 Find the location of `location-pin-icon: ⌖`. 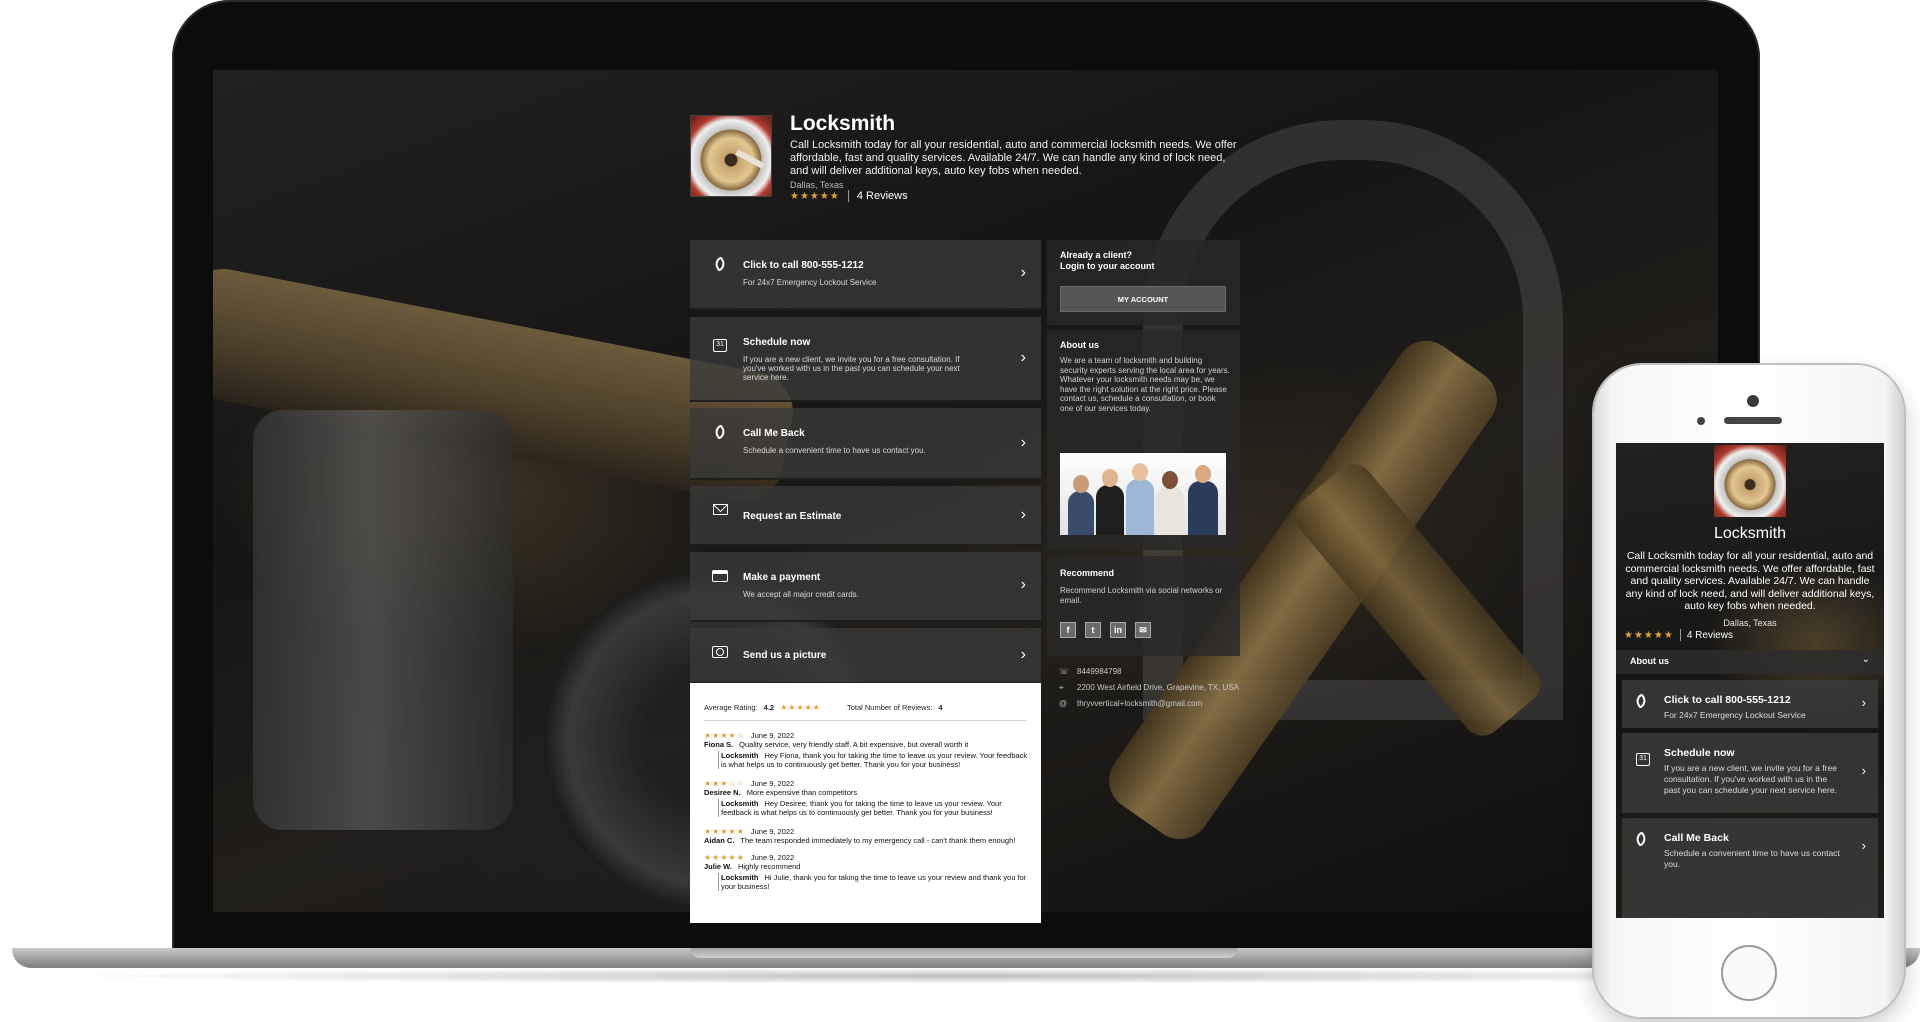

location-pin-icon: ⌖ is located at coordinates (1061, 687).